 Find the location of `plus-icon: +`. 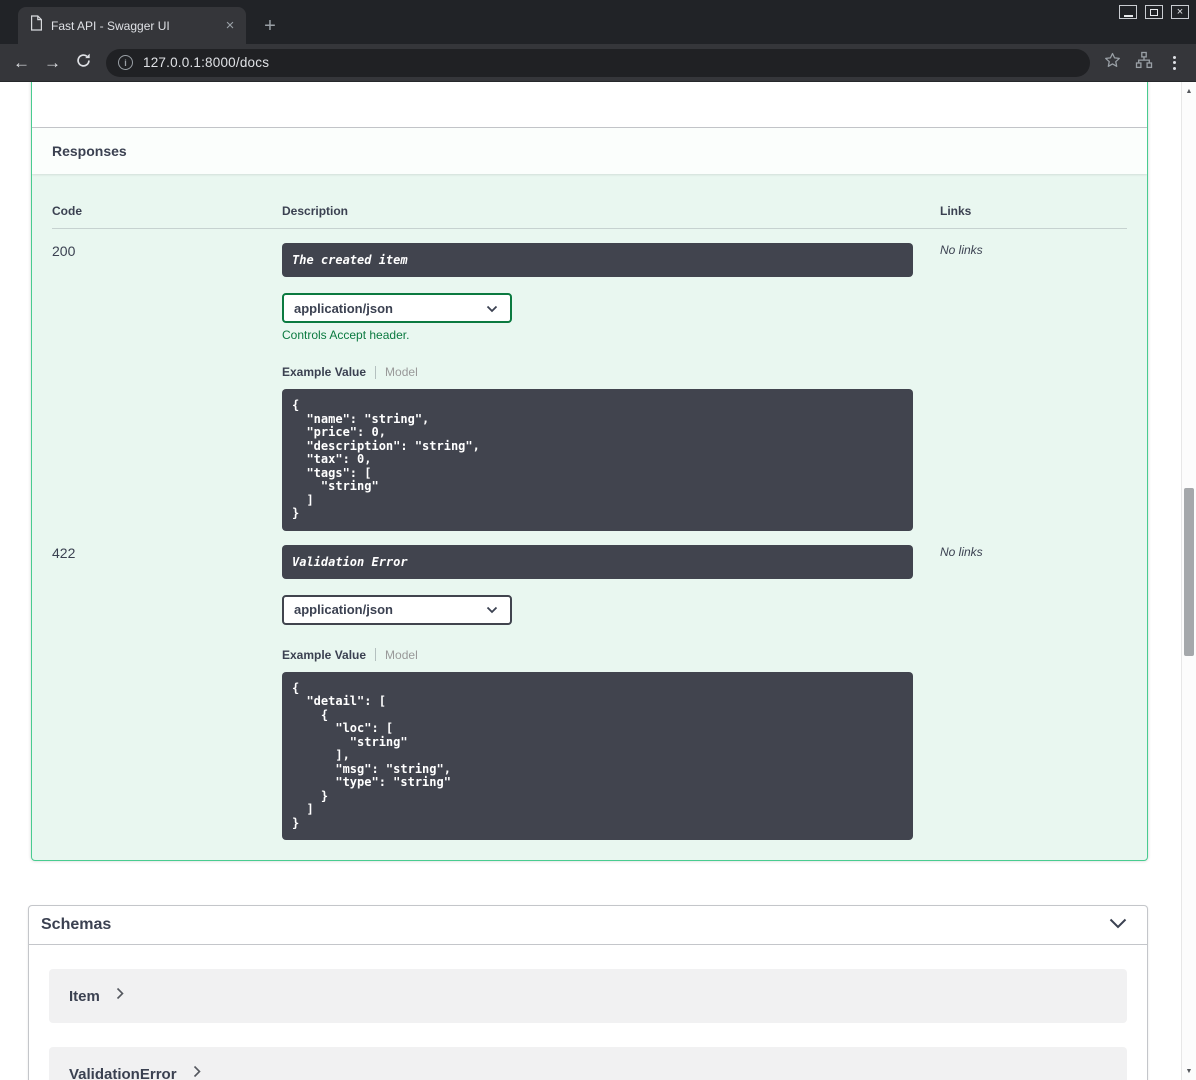

plus-icon: + is located at coordinates (270, 25).